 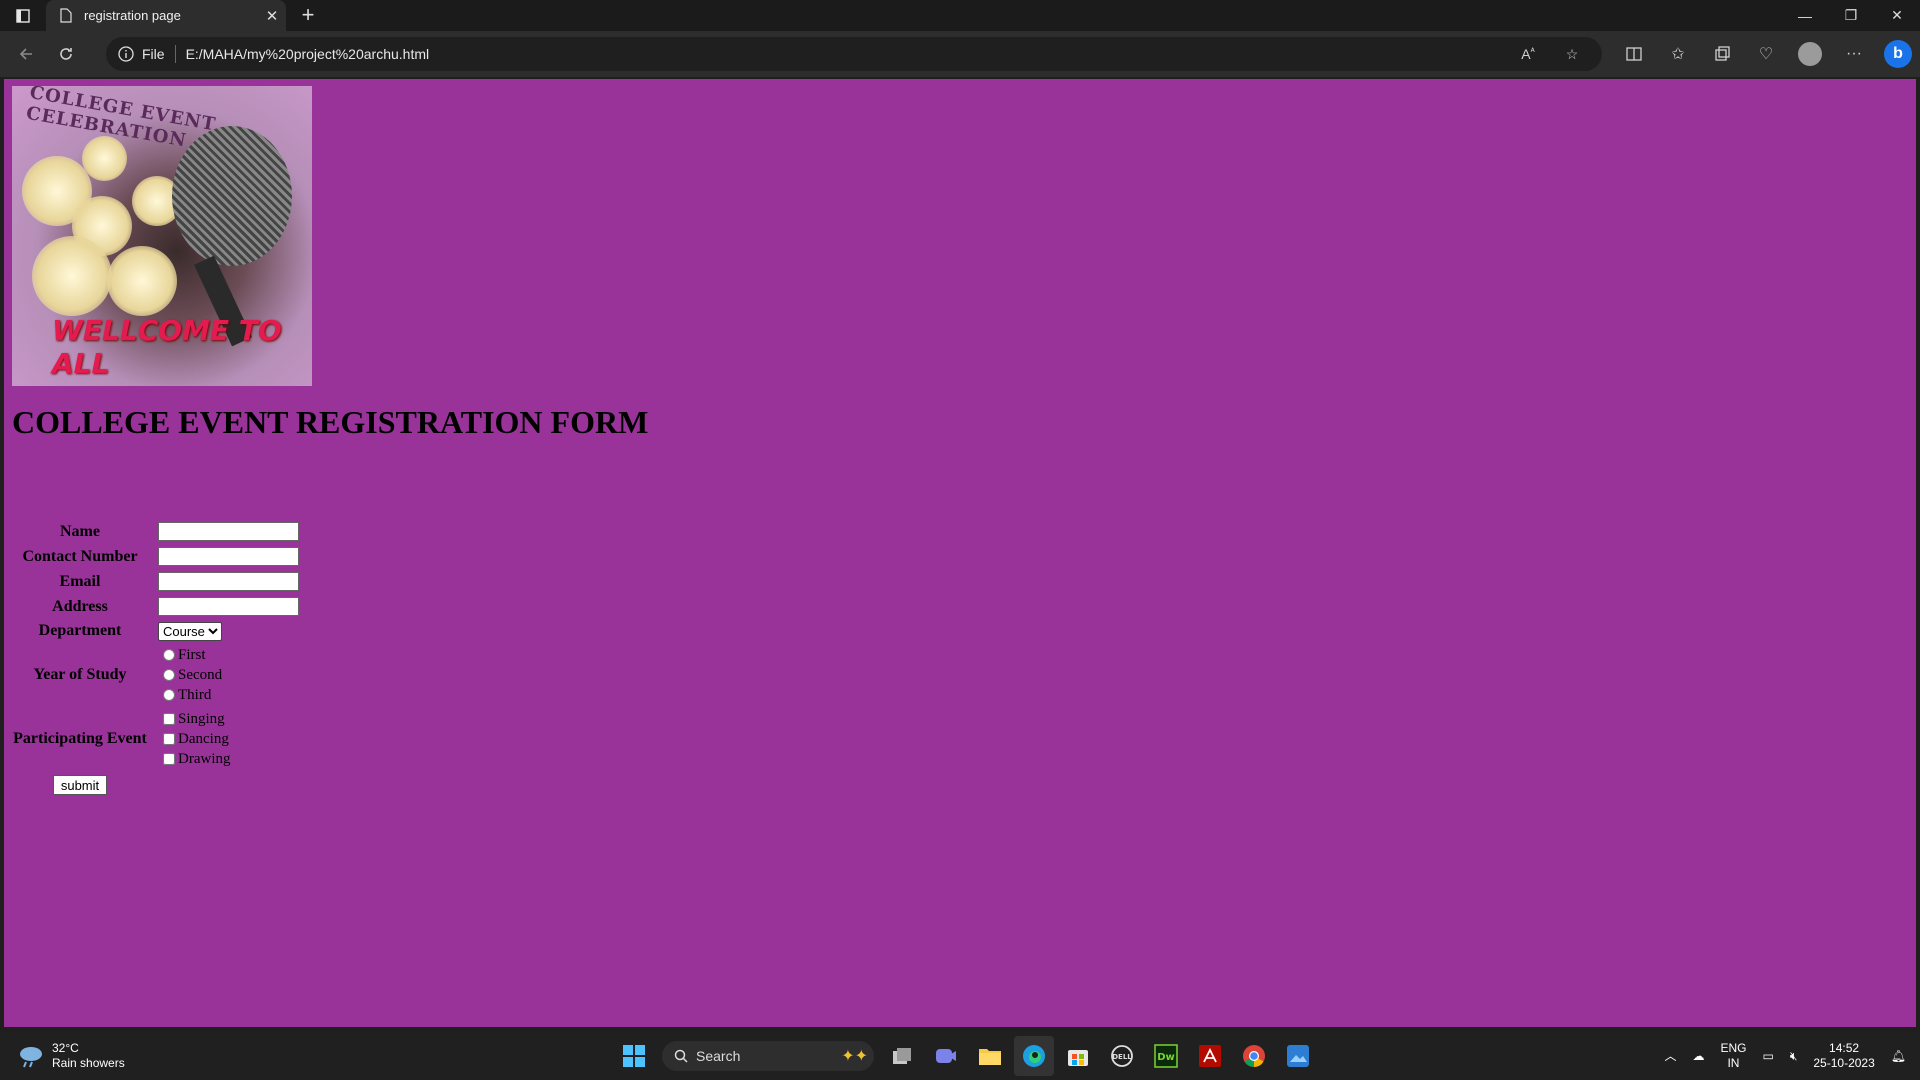 What do you see at coordinates (1733, 1063) in the screenshot?
I see `region-code: IN` at bounding box center [1733, 1063].